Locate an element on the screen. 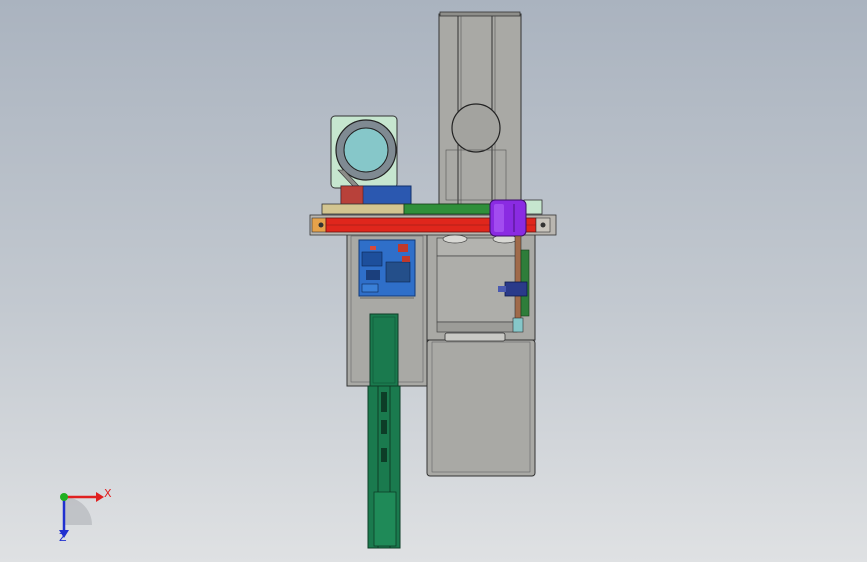 Image resolution: width=867 pixels, height=562 pixels. lower-cabinet is located at coordinates (481, 404).